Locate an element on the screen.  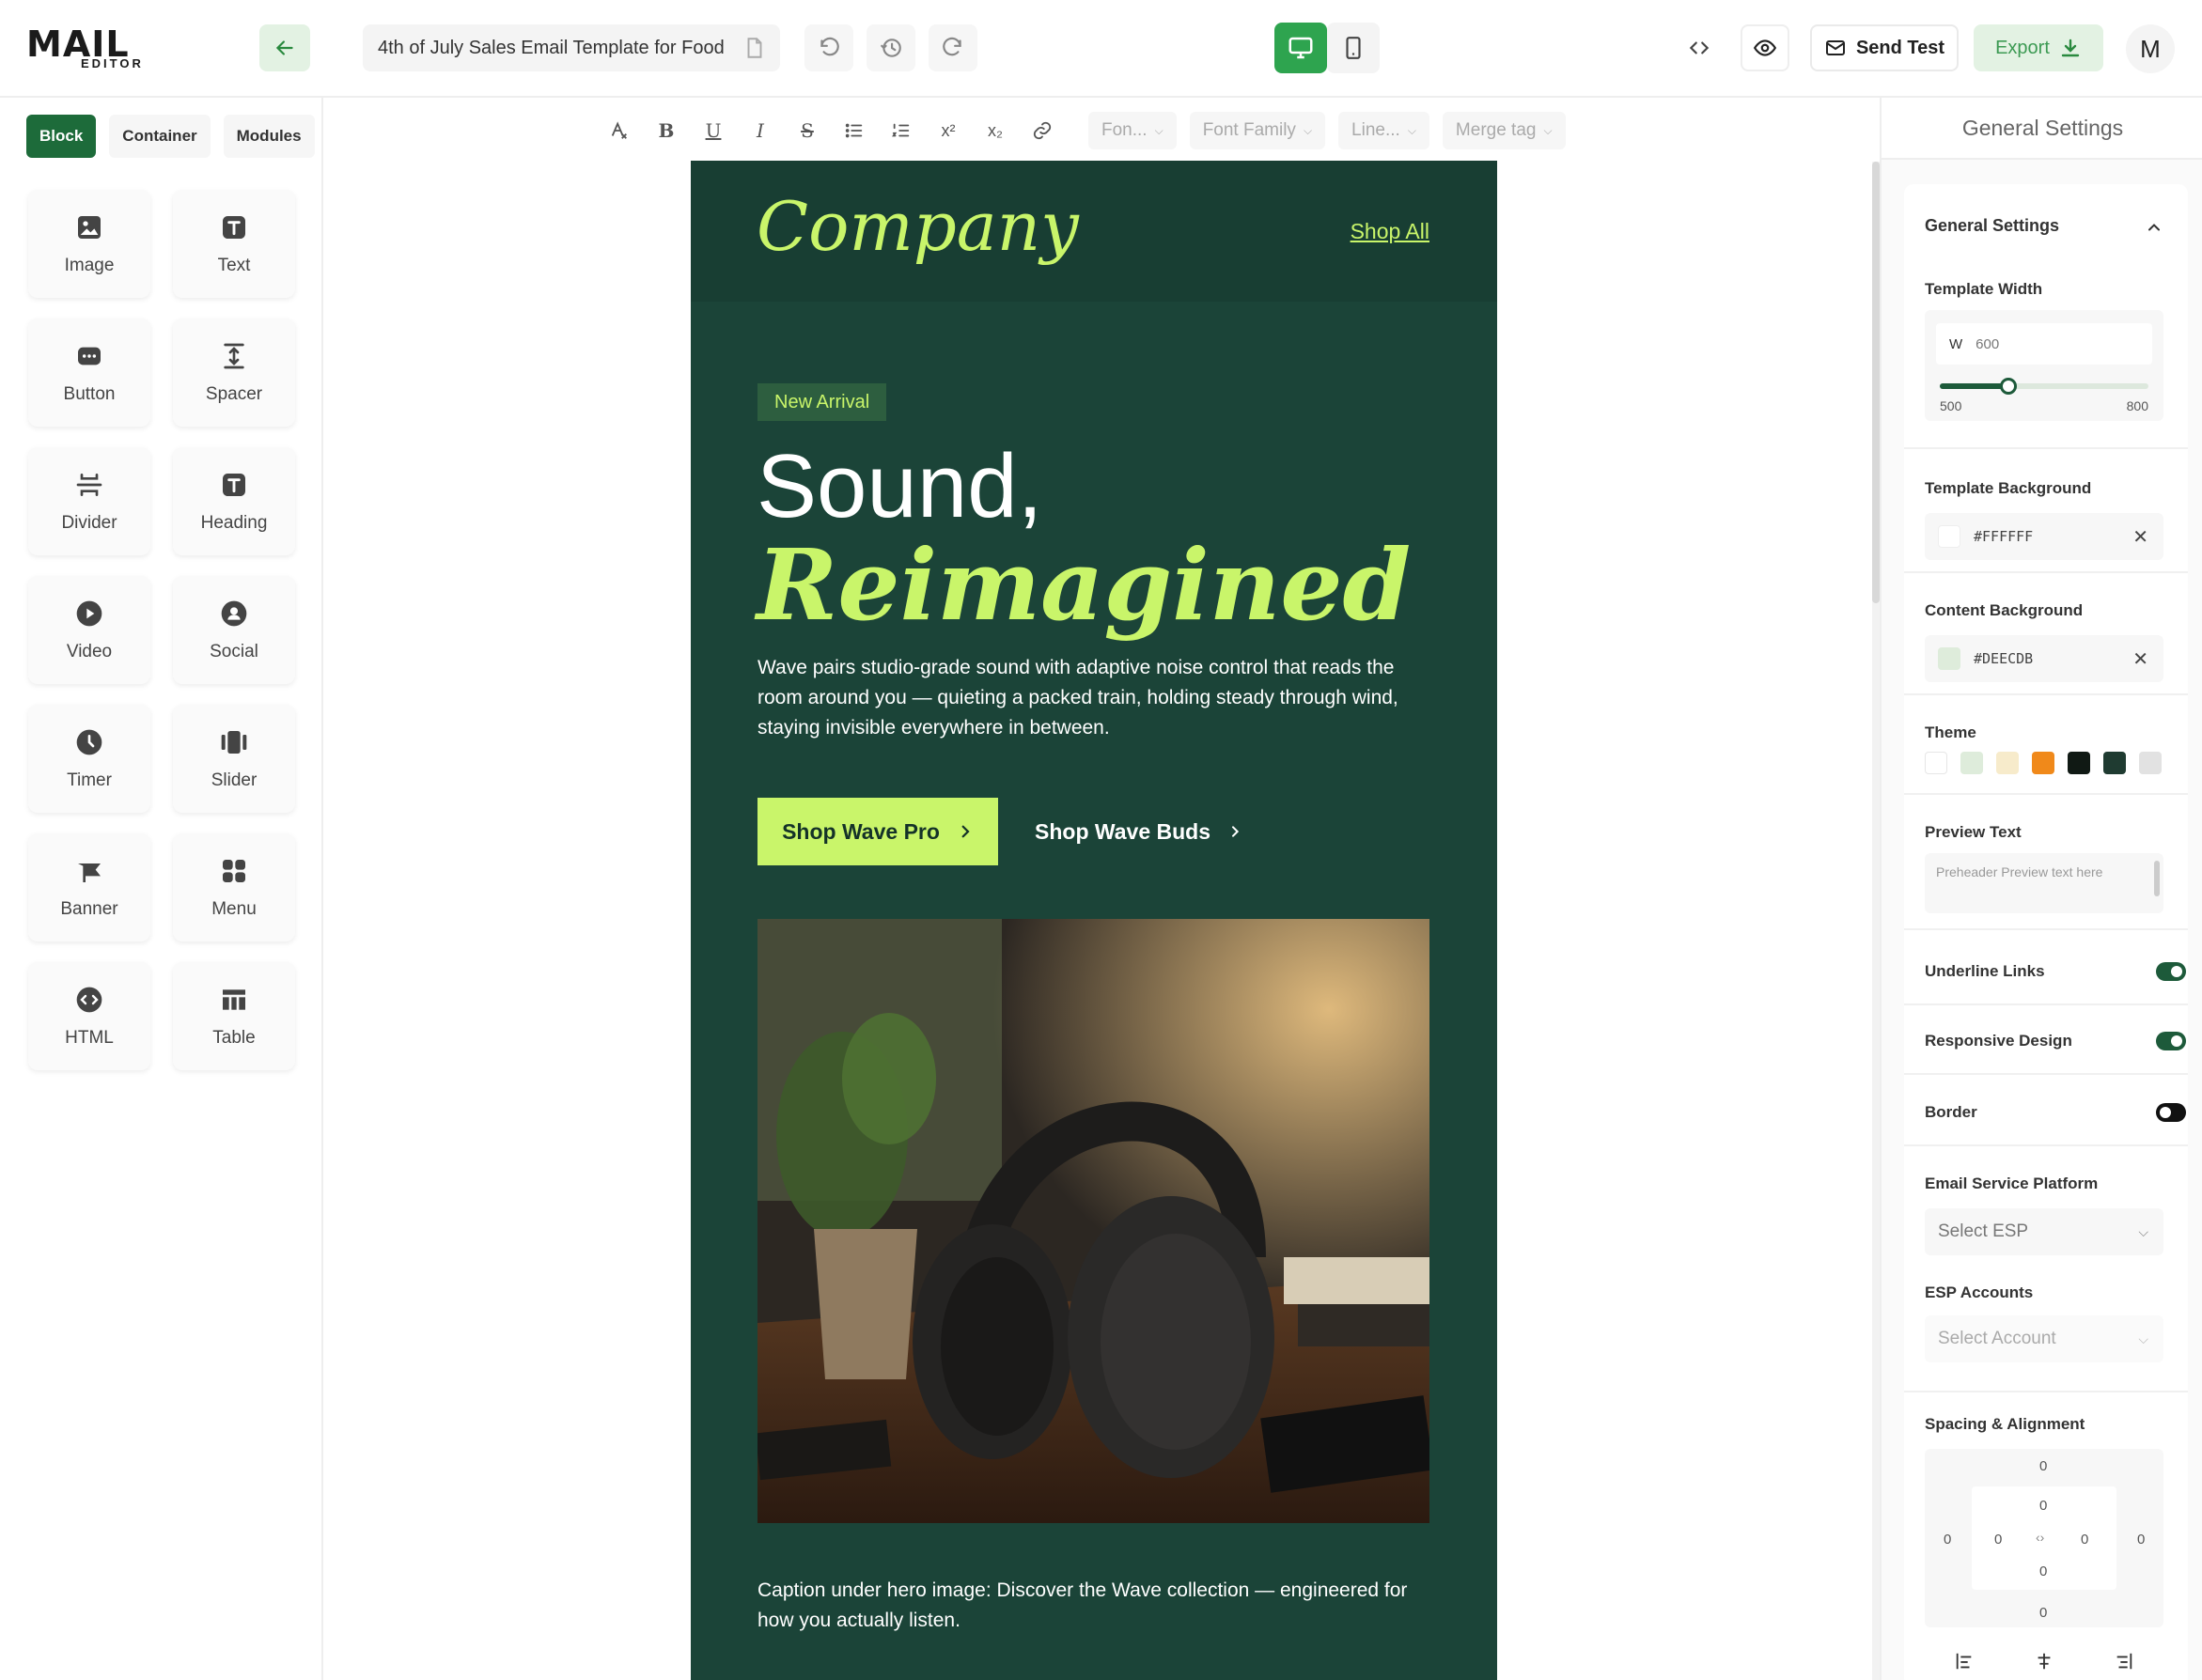
section-header: General Settings is located at coordinates (1992, 226).